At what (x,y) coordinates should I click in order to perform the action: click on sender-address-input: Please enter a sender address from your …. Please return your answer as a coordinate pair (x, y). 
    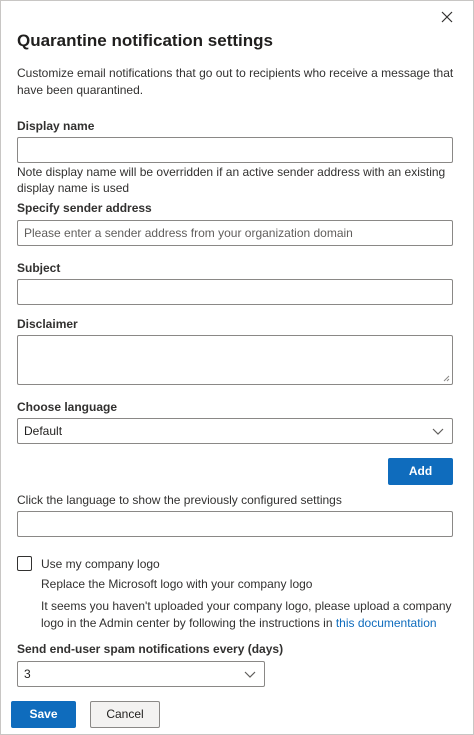
    Looking at the image, I should click on (235, 233).